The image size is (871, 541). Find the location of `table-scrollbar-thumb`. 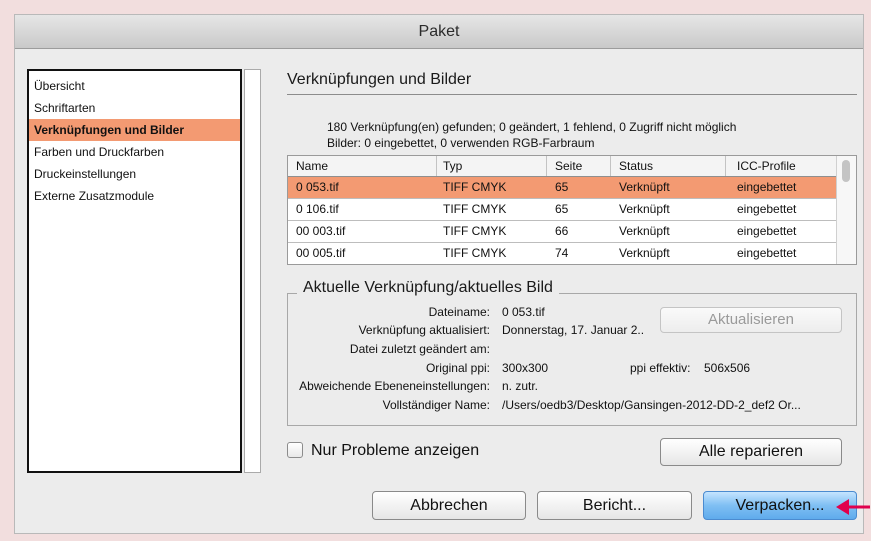

table-scrollbar-thumb is located at coordinates (846, 171).